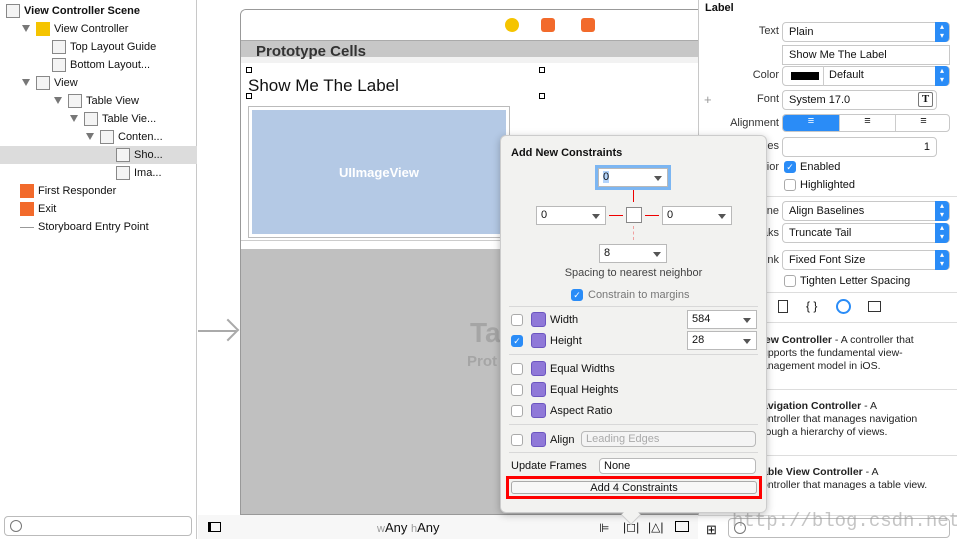 This screenshot has height=539, width=957. Describe the element at coordinates (701, 319) in the screenshot. I see `width-value: 584` at that location.